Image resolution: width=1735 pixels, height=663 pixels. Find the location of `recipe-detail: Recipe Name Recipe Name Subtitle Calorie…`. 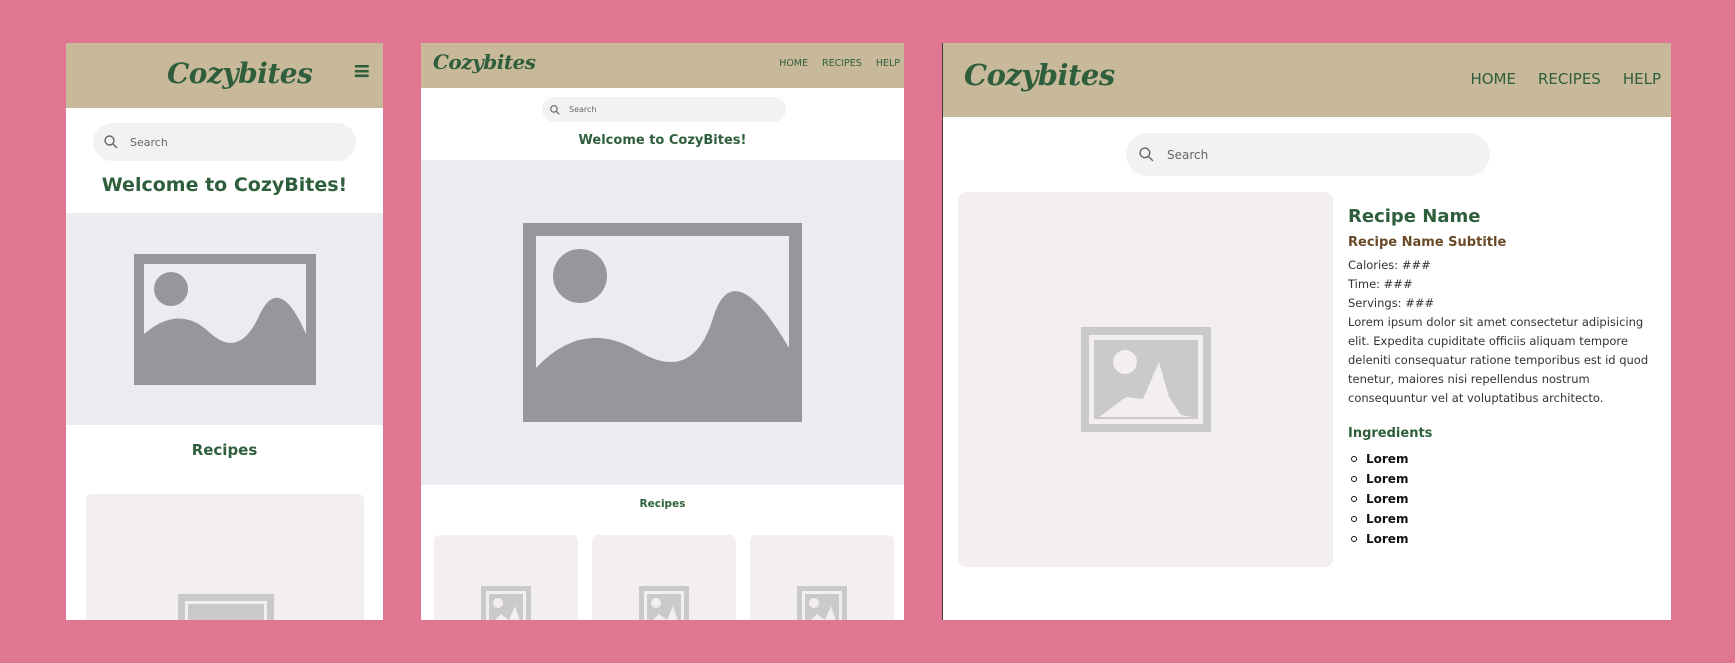

recipe-detail: Recipe Name Recipe Name Subtitle Calorie… is located at coordinates (1503, 377).